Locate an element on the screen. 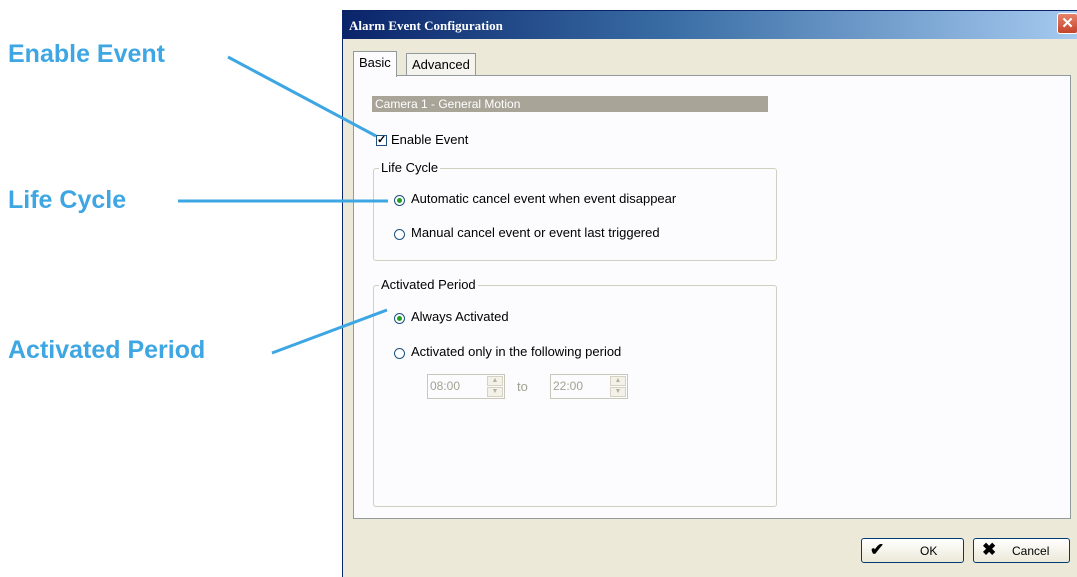  checkmark-icon: ✔ is located at coordinates (877, 549).